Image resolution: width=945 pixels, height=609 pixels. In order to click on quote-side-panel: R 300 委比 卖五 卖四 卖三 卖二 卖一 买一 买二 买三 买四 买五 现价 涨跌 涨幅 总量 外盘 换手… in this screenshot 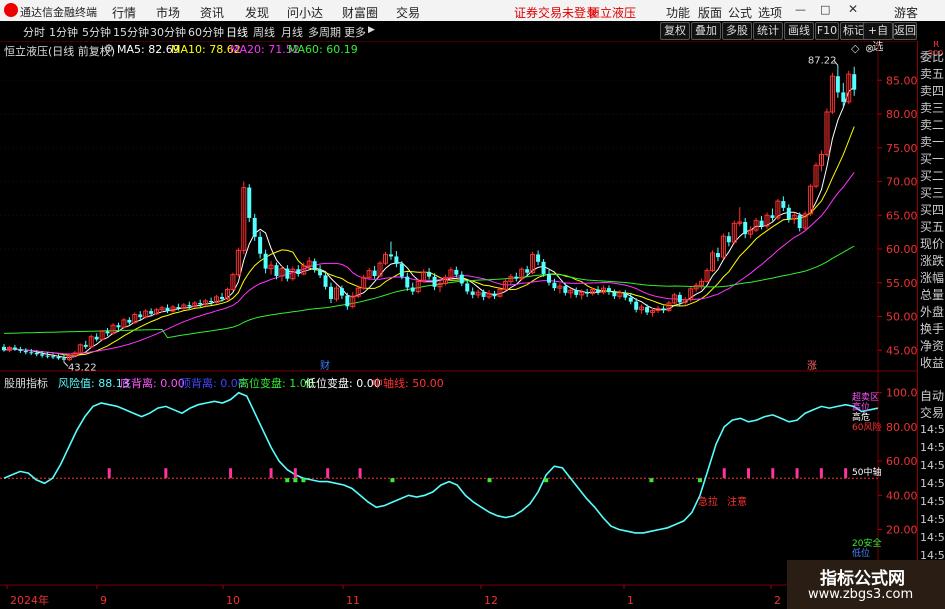, I will do `click(931, 325)`.